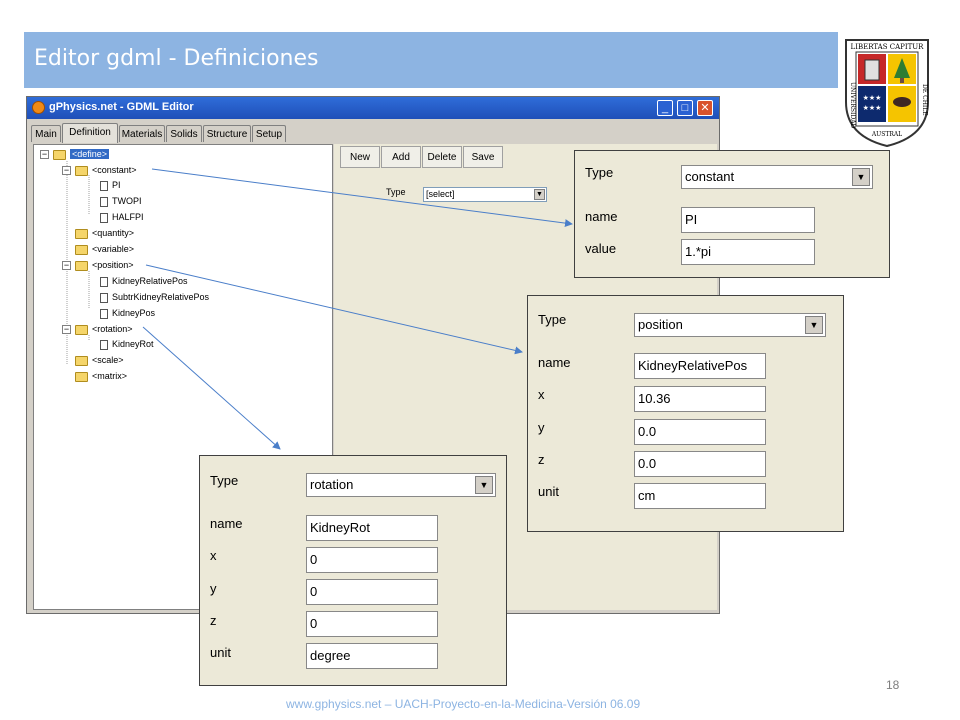 This screenshot has width=960, height=720. I want to click on tree-item-position: − <position>, so click(98, 265).